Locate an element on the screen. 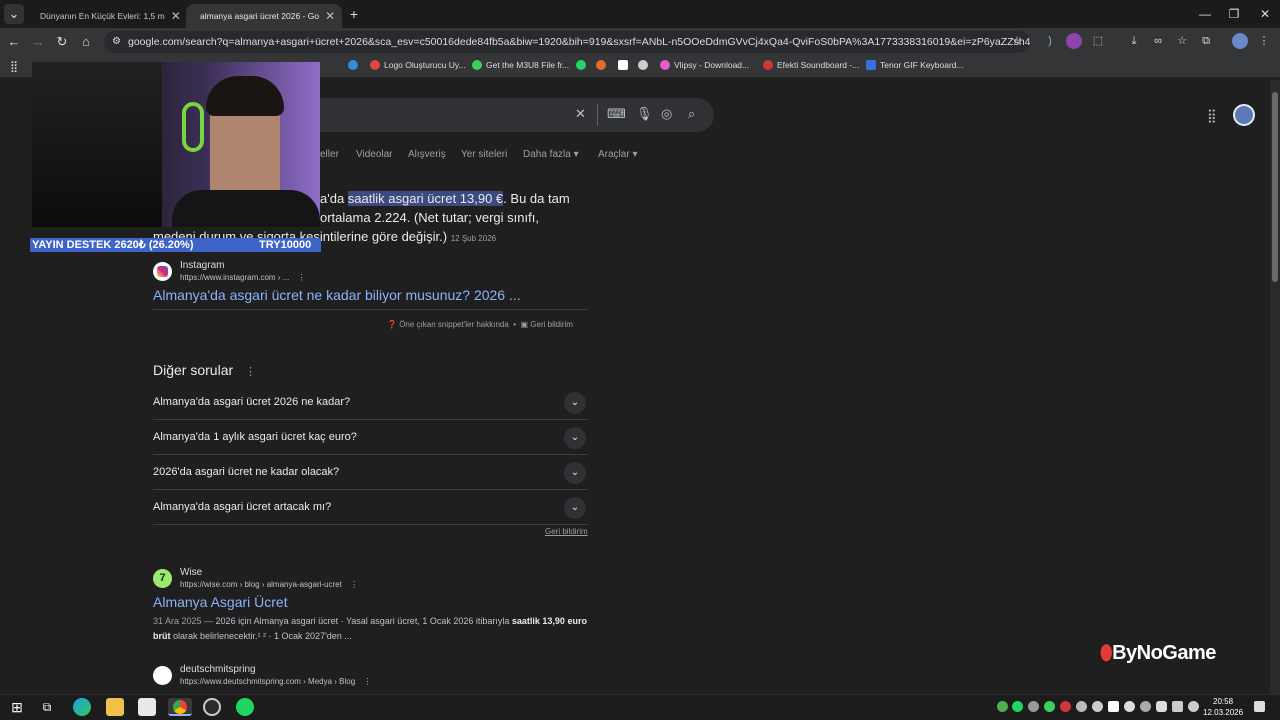 The height and width of the screenshot is (720, 1280). google-apps-icon: ⣿ is located at coordinates (1212, 116).